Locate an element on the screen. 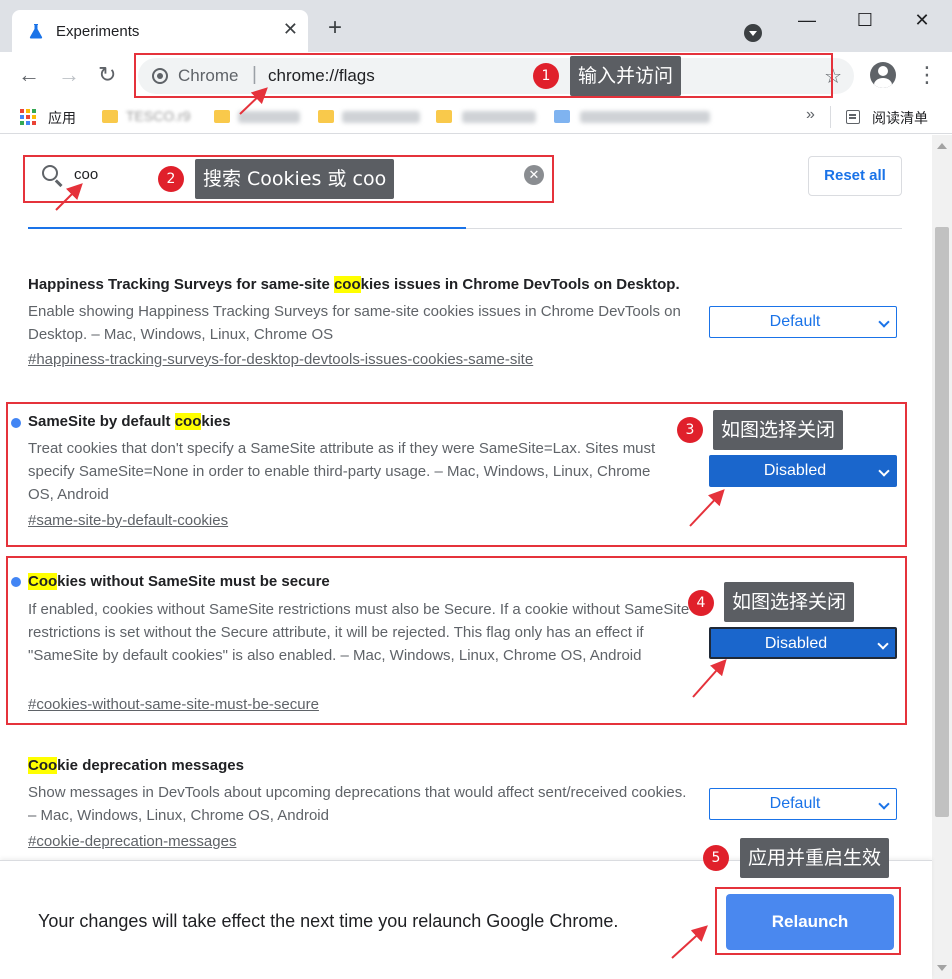 Image resolution: width=952 pixels, height=979 pixels. reset-all-button: Reset all is located at coordinates (855, 176).